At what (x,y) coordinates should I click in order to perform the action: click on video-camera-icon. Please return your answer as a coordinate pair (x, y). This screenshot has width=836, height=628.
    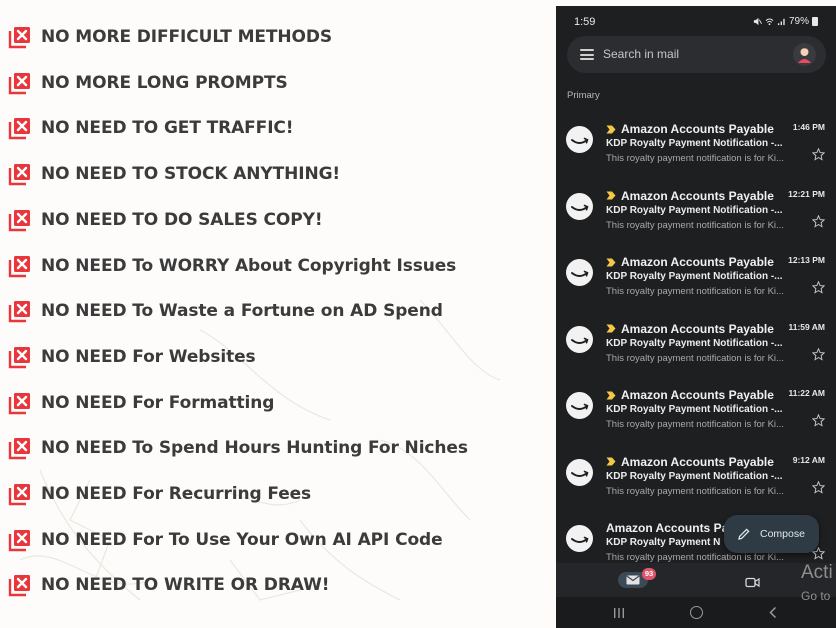
    Looking at the image, I should click on (752, 582).